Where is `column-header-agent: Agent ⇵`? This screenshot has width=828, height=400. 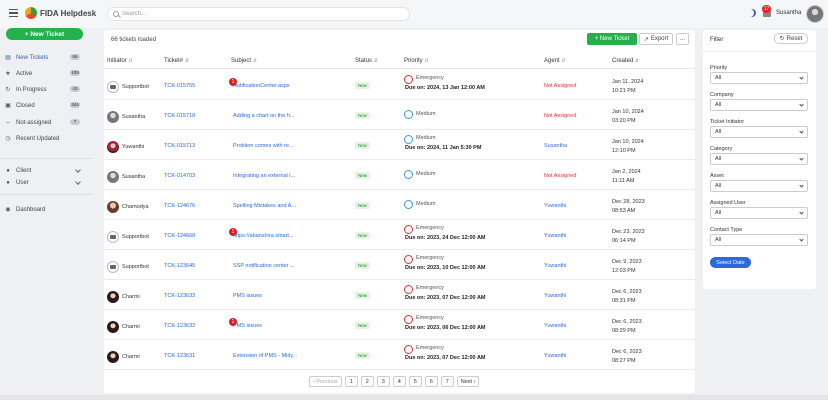
column-header-agent: Agent ⇵ is located at coordinates (555, 61).